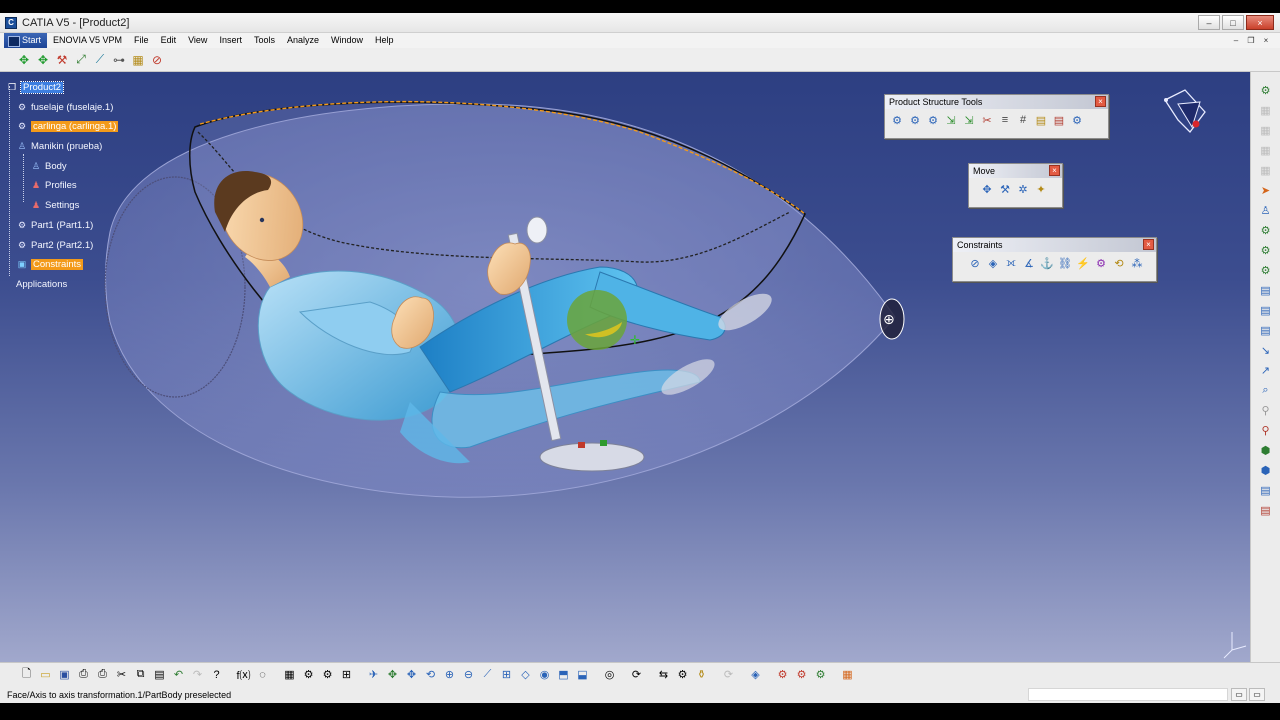 The width and height of the screenshot is (1280, 720). I want to click on tree-node-part1: ⚙ Part1 (Part1.1), so click(54, 225).